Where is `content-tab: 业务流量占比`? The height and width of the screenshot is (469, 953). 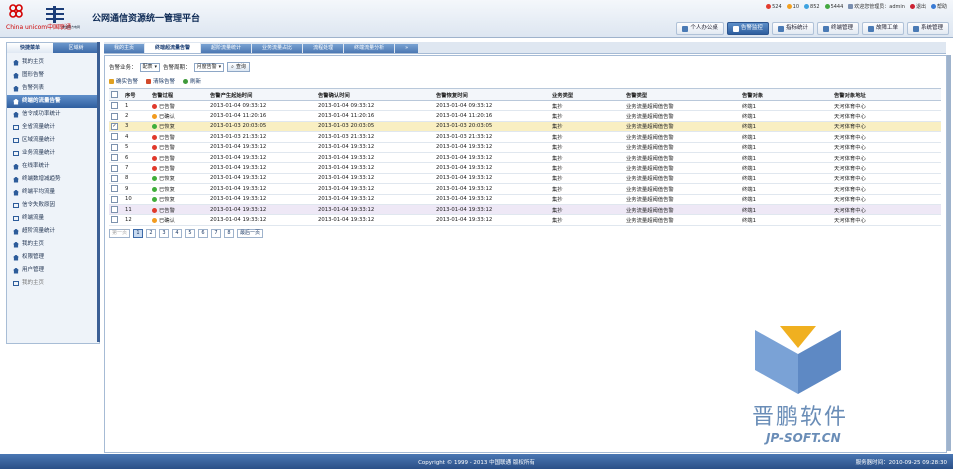
content-tab: 业务流量占比 is located at coordinates (277, 48).